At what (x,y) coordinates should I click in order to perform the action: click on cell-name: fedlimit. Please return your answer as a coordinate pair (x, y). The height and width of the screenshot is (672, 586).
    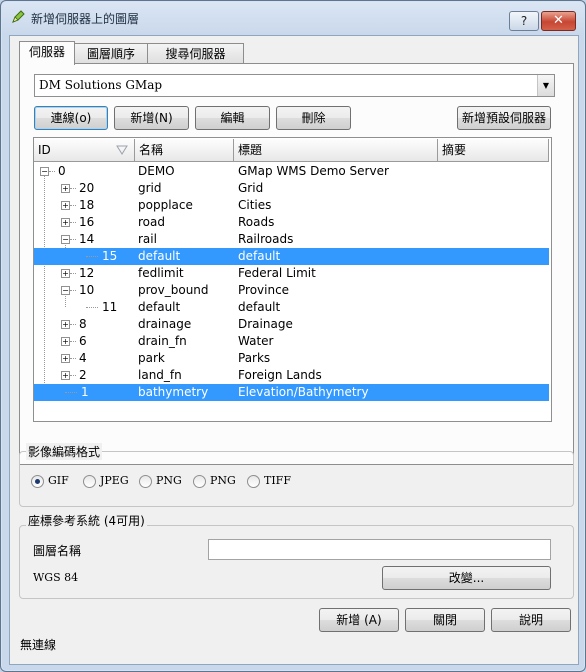
    Looking at the image, I should click on (161, 273).